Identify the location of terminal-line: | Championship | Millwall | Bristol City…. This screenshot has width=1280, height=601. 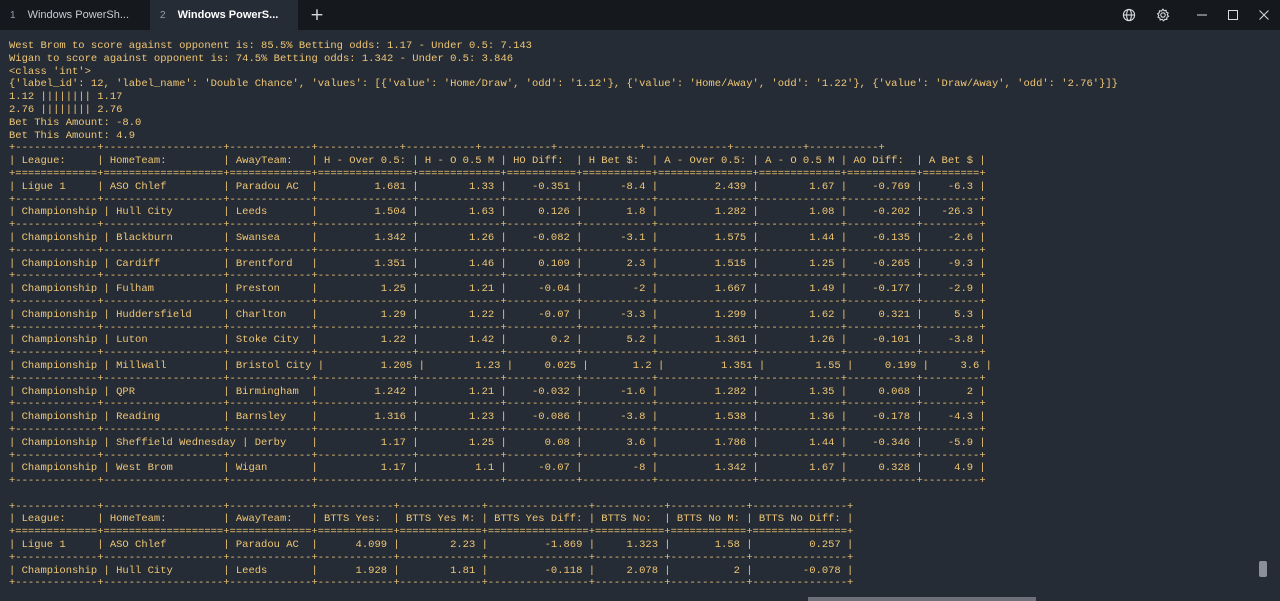
(500, 365).